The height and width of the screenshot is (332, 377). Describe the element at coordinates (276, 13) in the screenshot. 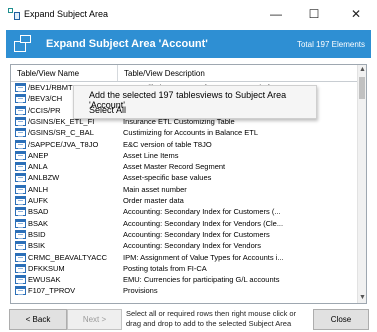

I see `minimize-button: —` at that location.